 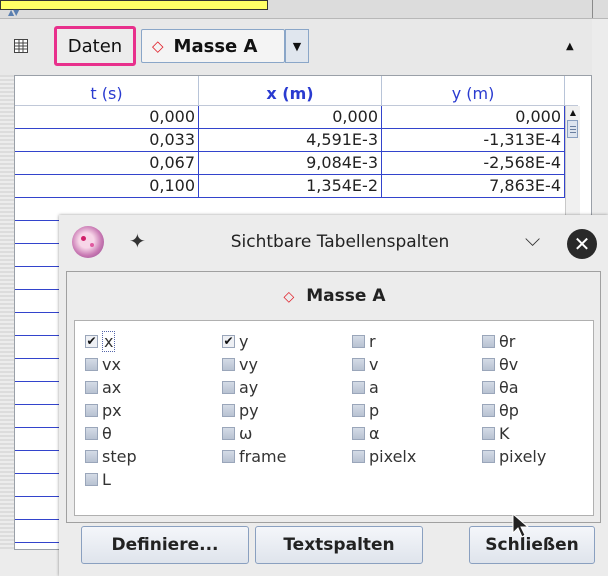 I want to click on table-cell: 7,863E-4, so click(x=473, y=186).